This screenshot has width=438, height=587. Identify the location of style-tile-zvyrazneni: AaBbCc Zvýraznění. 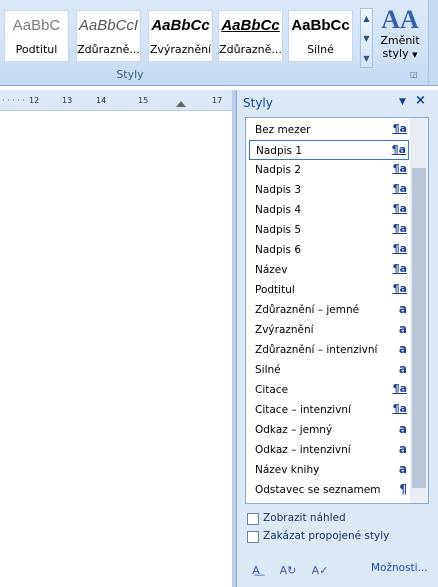
(180, 36).